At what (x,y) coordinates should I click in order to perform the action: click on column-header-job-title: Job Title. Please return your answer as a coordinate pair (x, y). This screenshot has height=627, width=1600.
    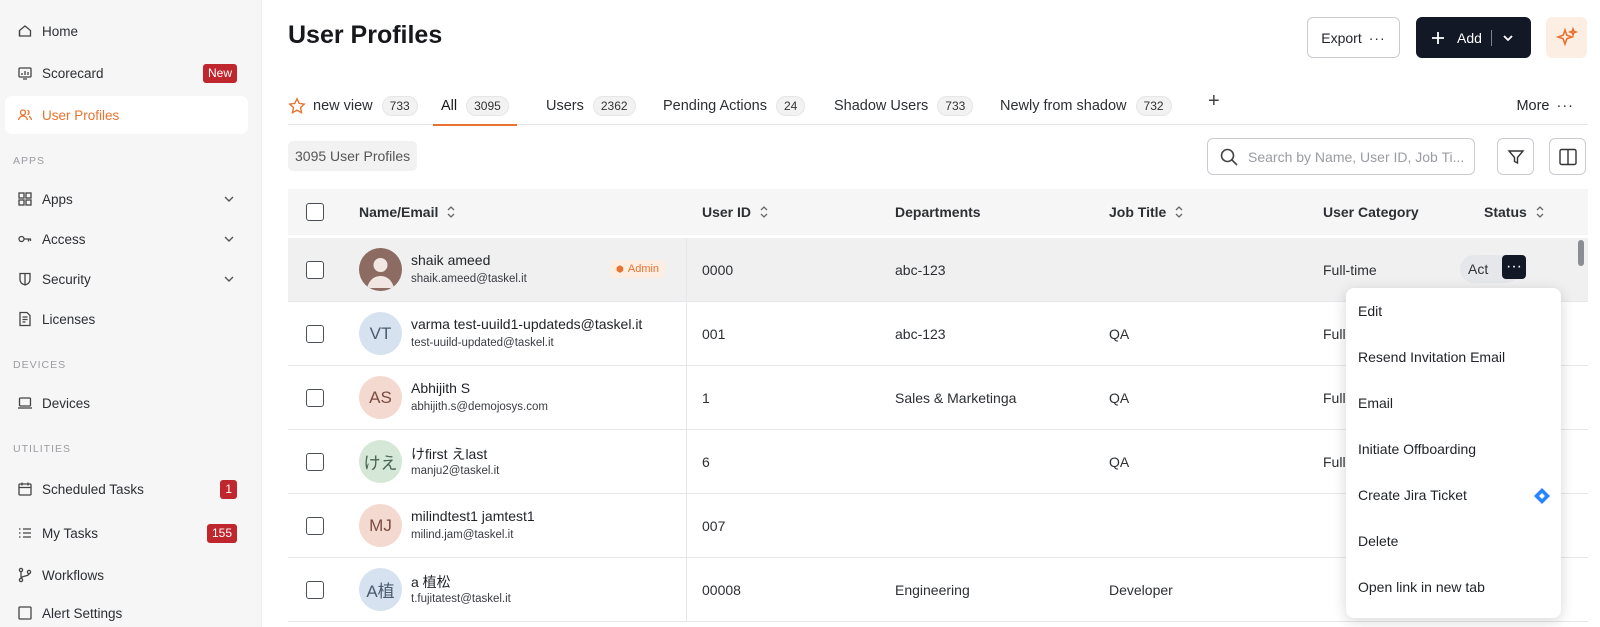
    Looking at the image, I should click on (1146, 212).